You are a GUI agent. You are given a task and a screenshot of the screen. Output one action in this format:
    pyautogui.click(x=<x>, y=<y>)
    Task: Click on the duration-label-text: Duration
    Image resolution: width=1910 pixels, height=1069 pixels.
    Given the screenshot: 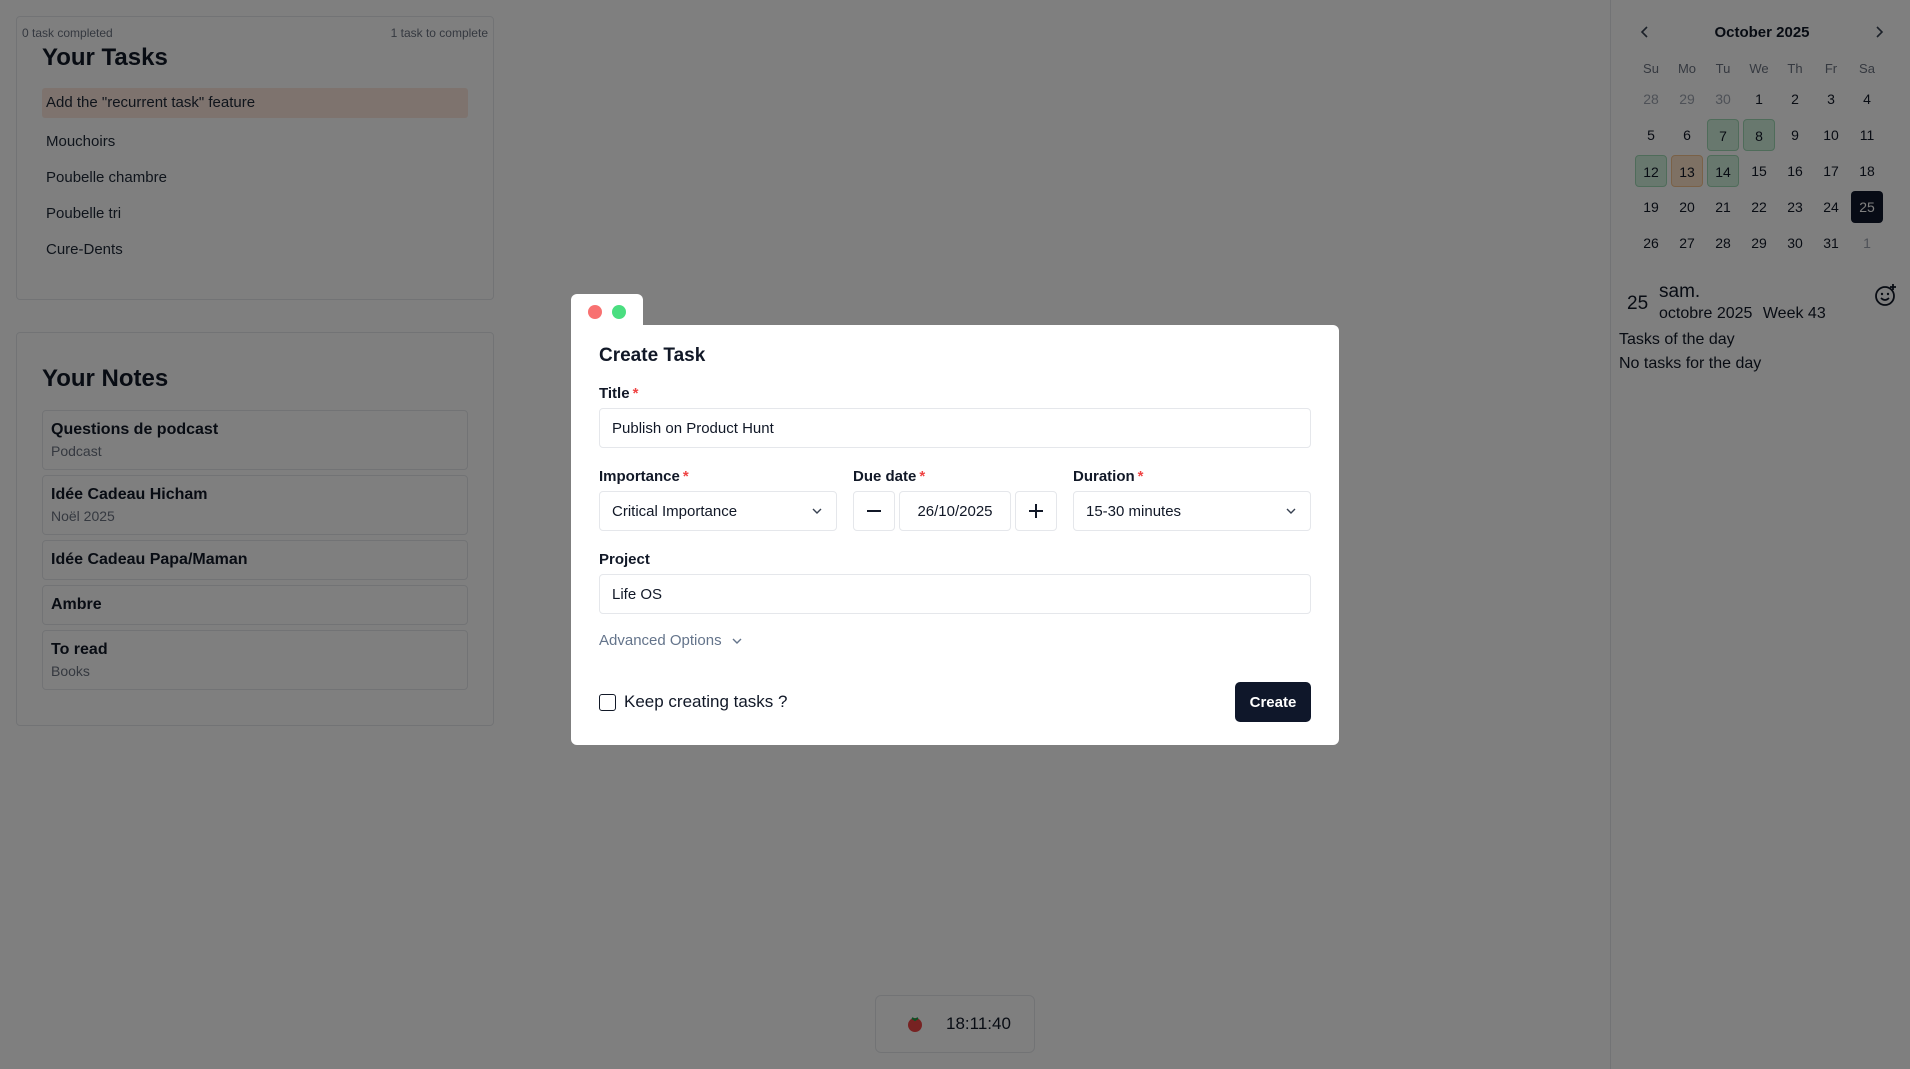 What is the action you would take?
    pyautogui.click(x=1104, y=476)
    